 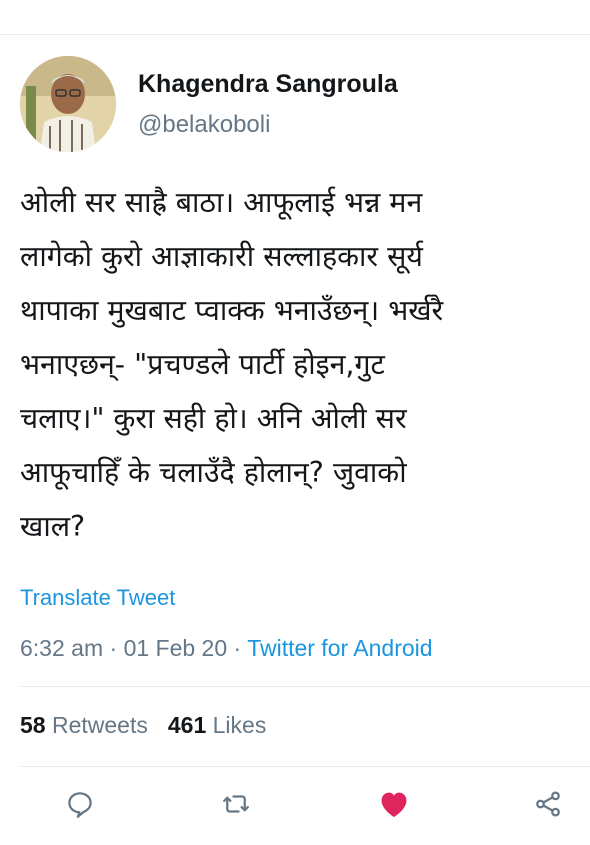 I want to click on tweet-text-line: ओली सर साह्रै बाठा। आफूलाई भन्न मन, so click(x=221, y=202).